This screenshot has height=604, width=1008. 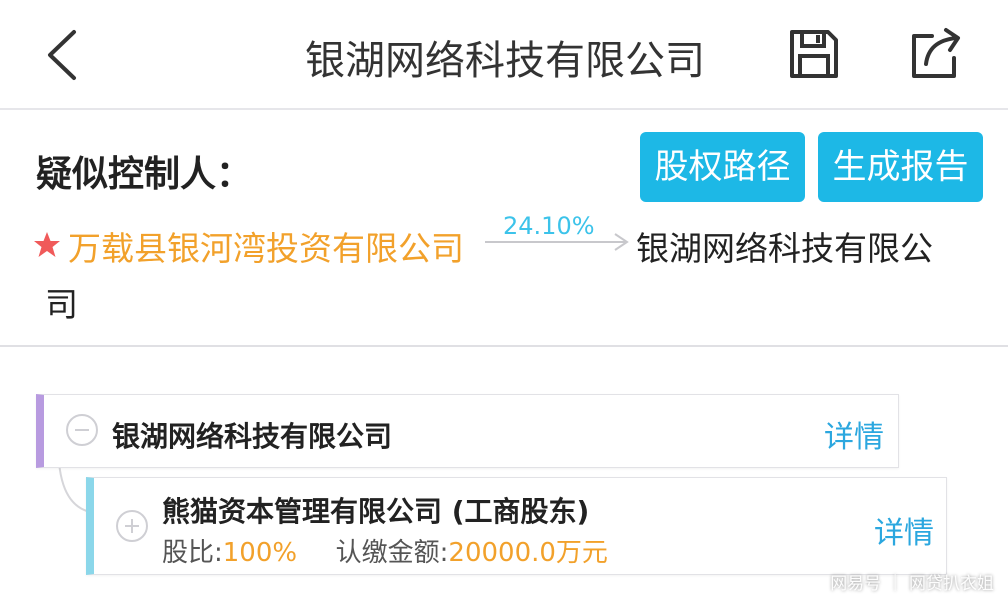 I want to click on save-button, so click(x=814, y=54).